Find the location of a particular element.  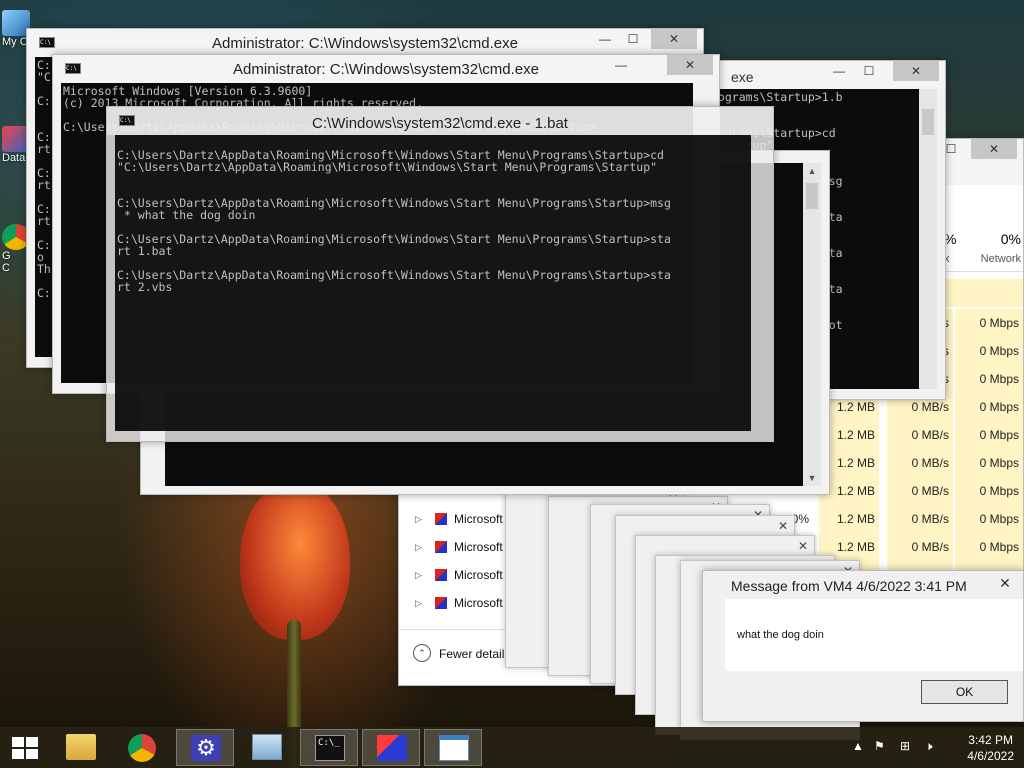

scroll-down-icon: ▼ is located at coordinates (812, 478).